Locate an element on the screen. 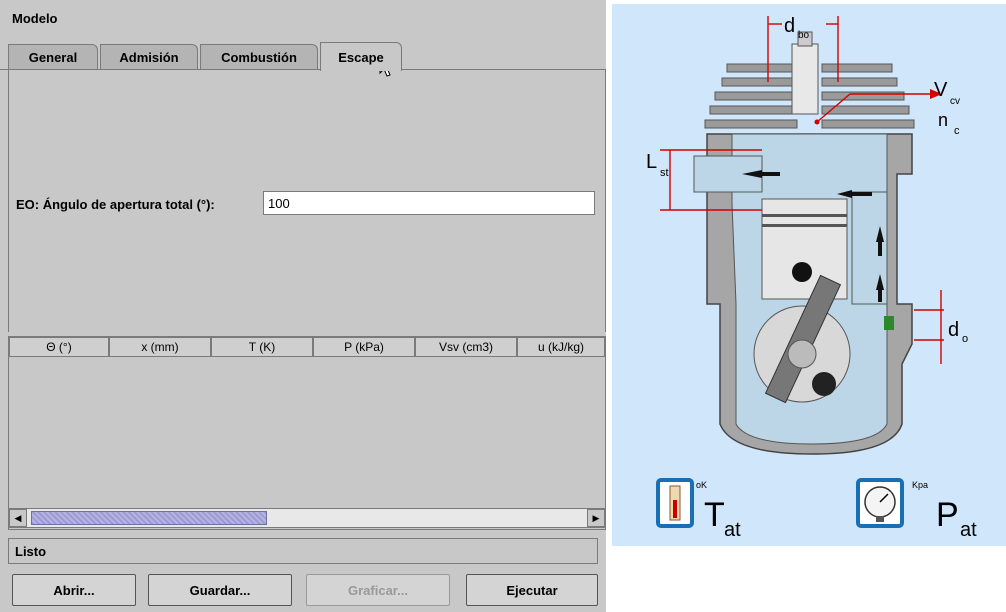  eo-angle-label: EO: Ángulo de apertura total (°): is located at coordinates (115, 204).